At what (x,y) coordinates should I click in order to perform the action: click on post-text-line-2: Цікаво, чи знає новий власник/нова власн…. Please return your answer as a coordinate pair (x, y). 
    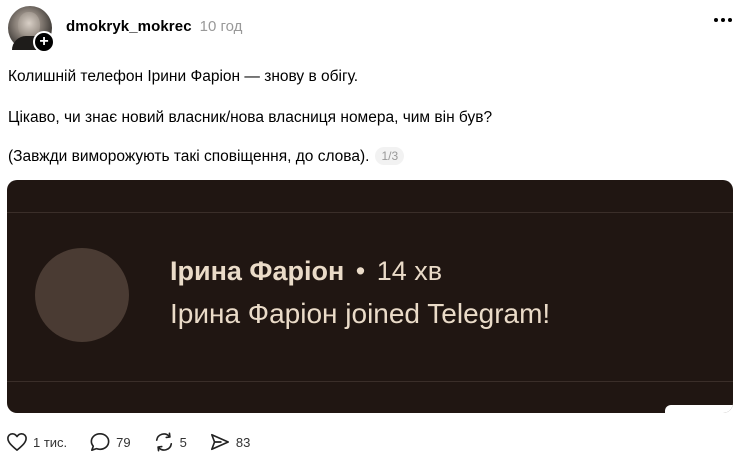
    Looking at the image, I should click on (250, 117).